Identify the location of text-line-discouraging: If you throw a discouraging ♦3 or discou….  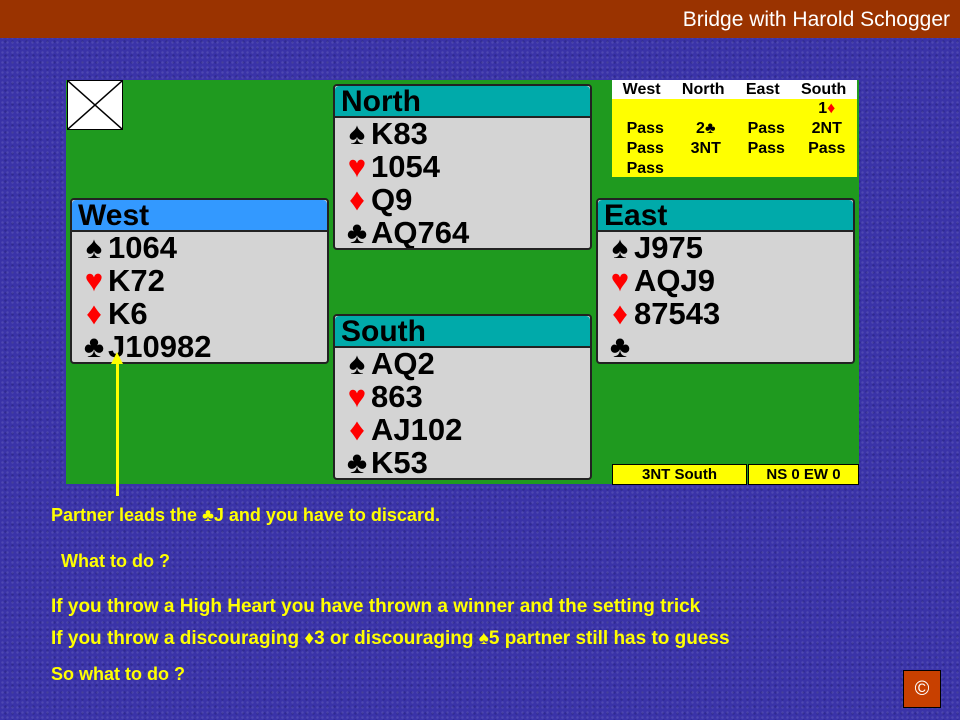
(390, 638).